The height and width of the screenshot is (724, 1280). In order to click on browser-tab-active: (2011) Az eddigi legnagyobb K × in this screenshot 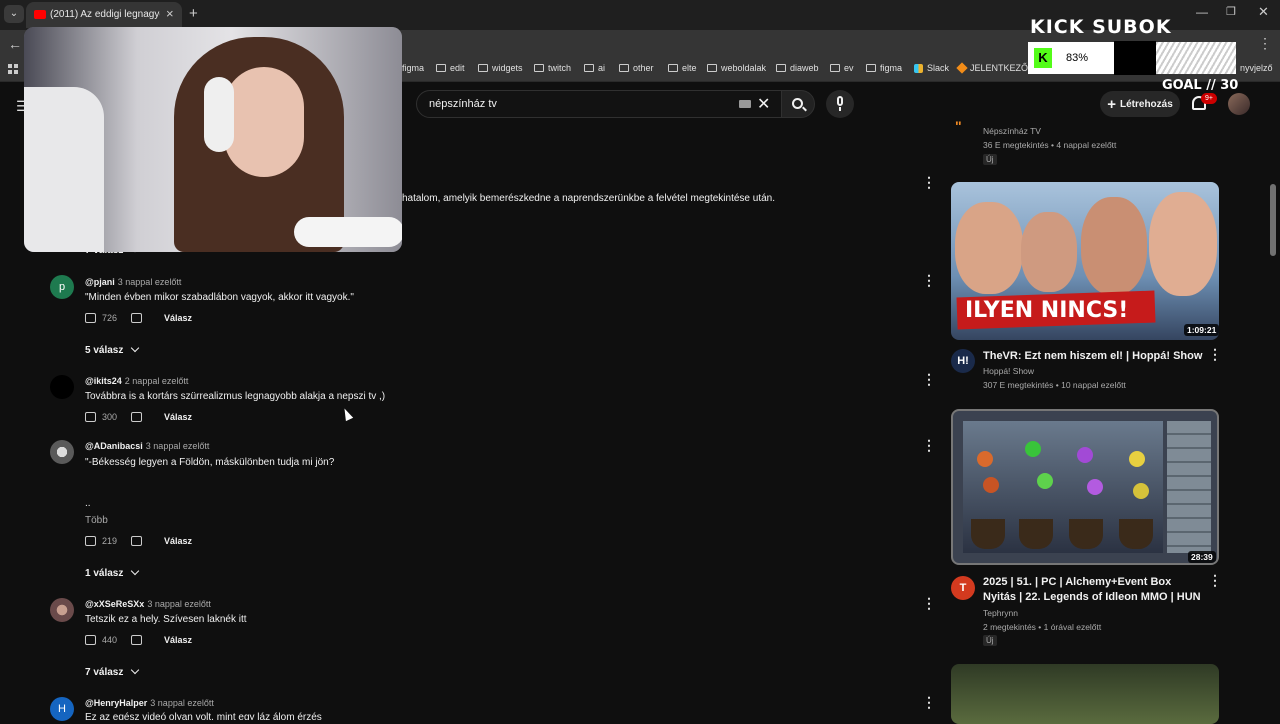, I will do `click(104, 15)`.